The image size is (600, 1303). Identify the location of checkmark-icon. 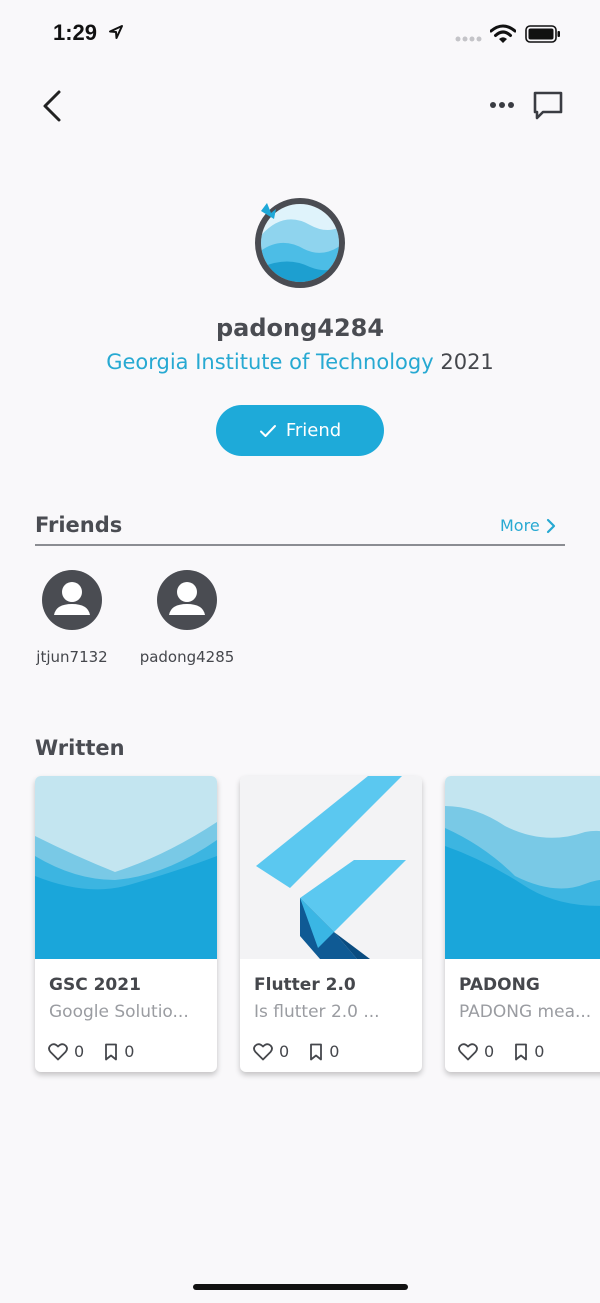
(267, 430).